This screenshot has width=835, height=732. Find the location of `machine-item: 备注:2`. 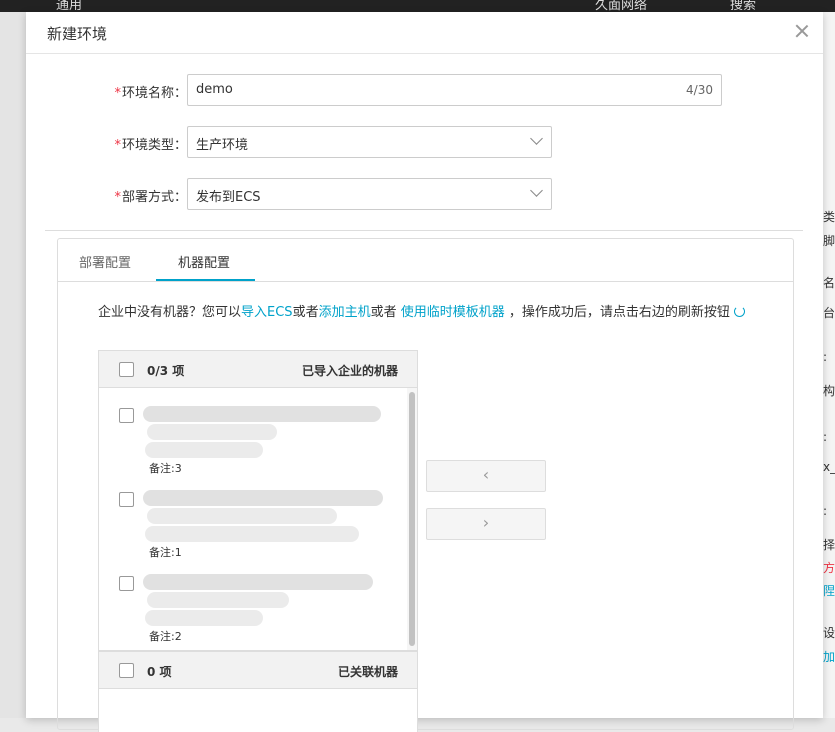

machine-item: 备注:2 is located at coordinates (252, 608).